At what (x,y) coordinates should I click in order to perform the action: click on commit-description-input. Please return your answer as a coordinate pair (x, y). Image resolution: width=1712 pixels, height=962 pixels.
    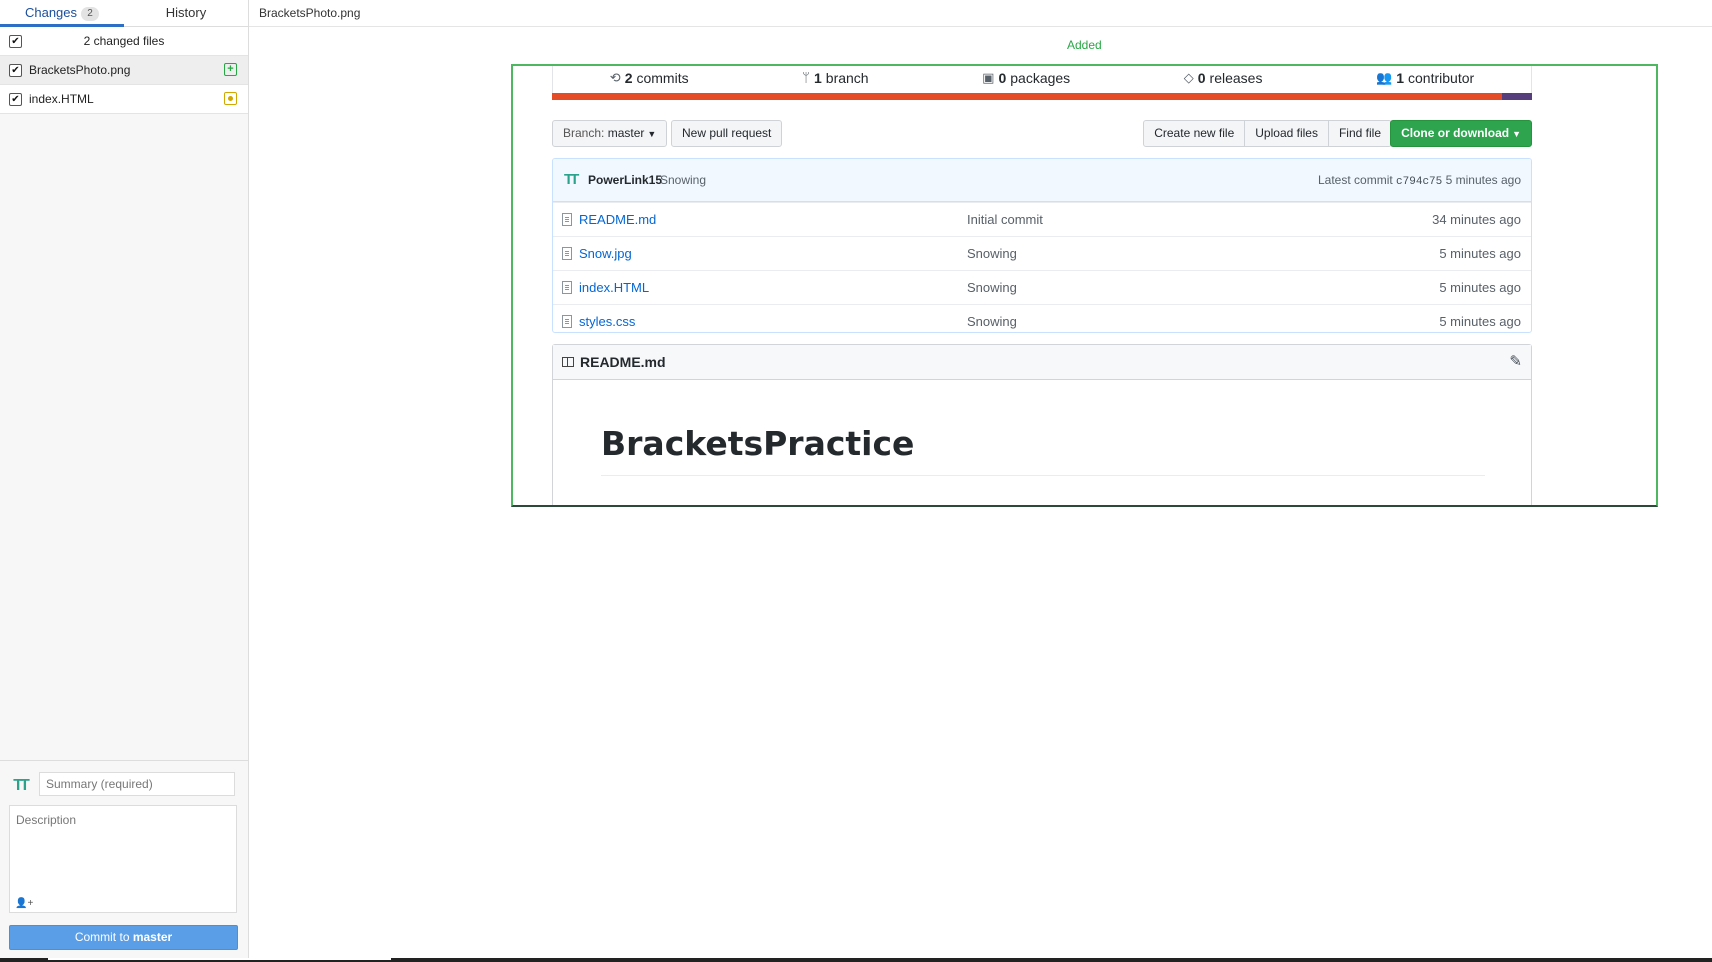
    Looking at the image, I should click on (123, 859).